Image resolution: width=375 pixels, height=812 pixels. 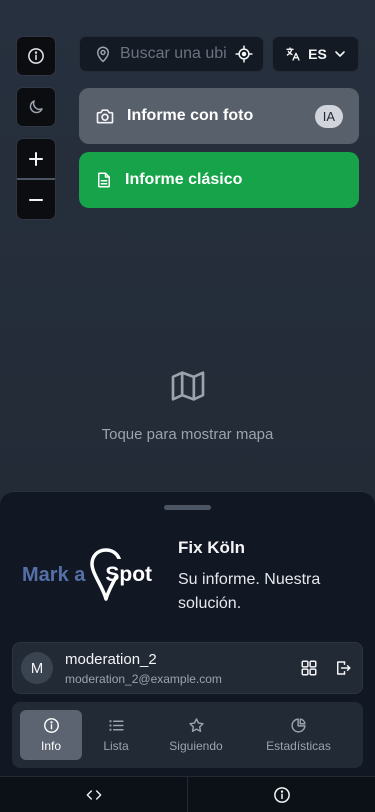 What do you see at coordinates (298, 746) in the screenshot?
I see `tab-label: Estadísticas` at bounding box center [298, 746].